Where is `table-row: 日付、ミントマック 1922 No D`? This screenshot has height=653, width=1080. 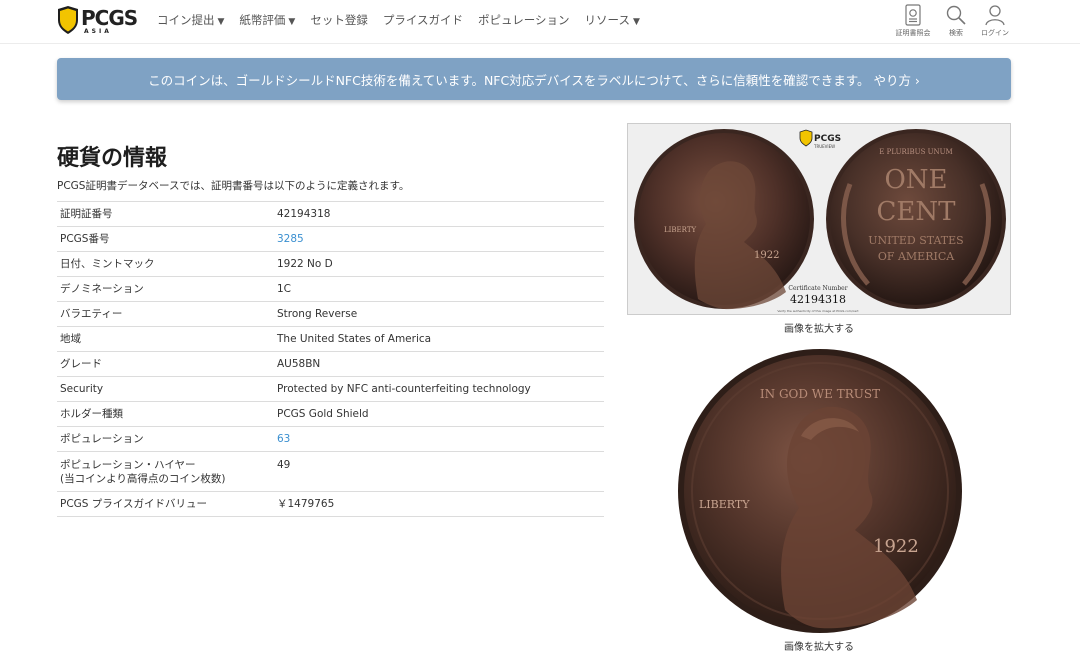
table-row: 日付、ミントマック 1922 No D is located at coordinates (330, 264).